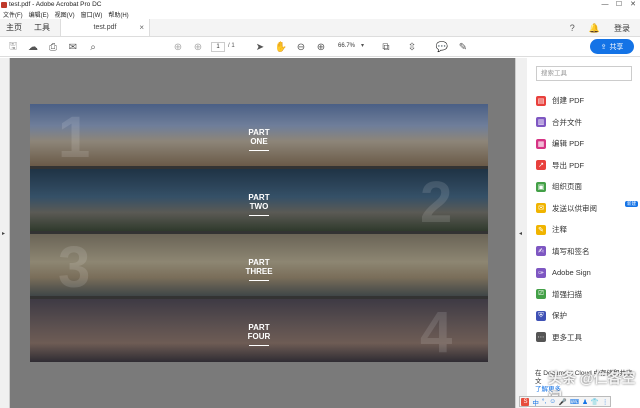  What do you see at coordinates (259, 345) in the screenshot?
I see `part-underline` at bounding box center [259, 345].